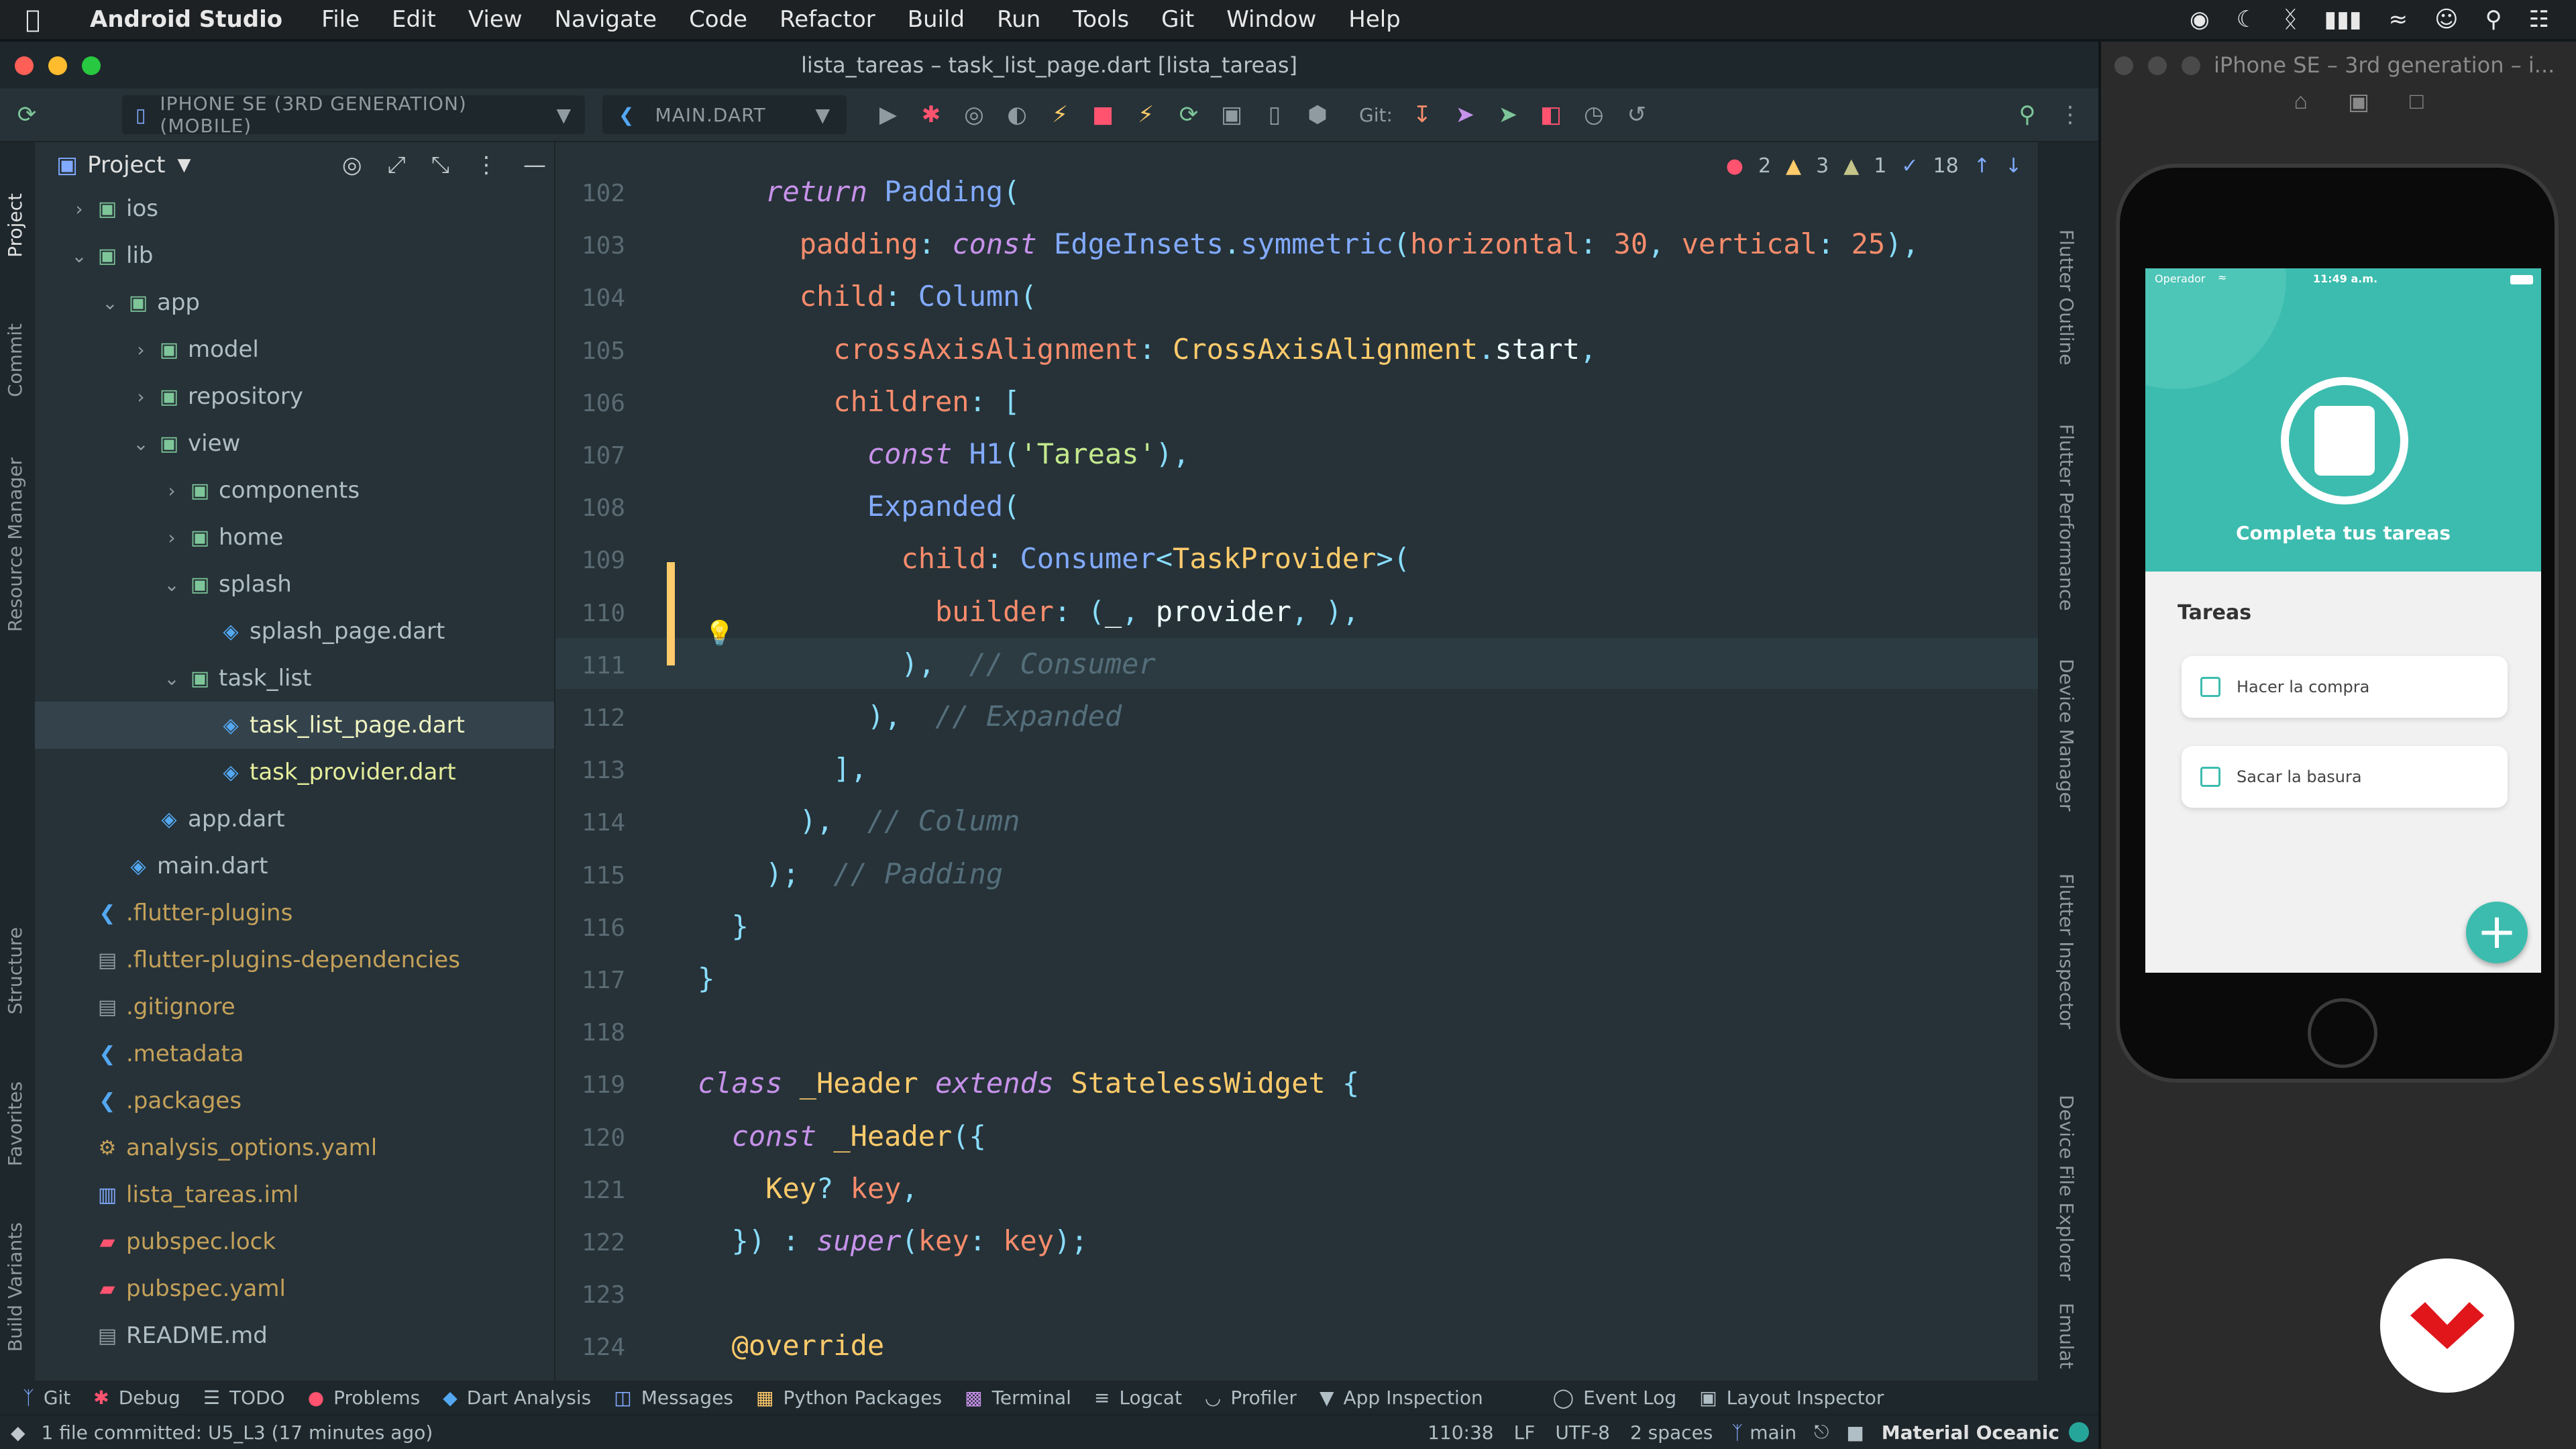 Image resolution: width=2576 pixels, height=1449 pixels. Describe the element at coordinates (2066, 297) in the screenshot. I see `tab-flutter-outline: Flutter Outline` at that location.